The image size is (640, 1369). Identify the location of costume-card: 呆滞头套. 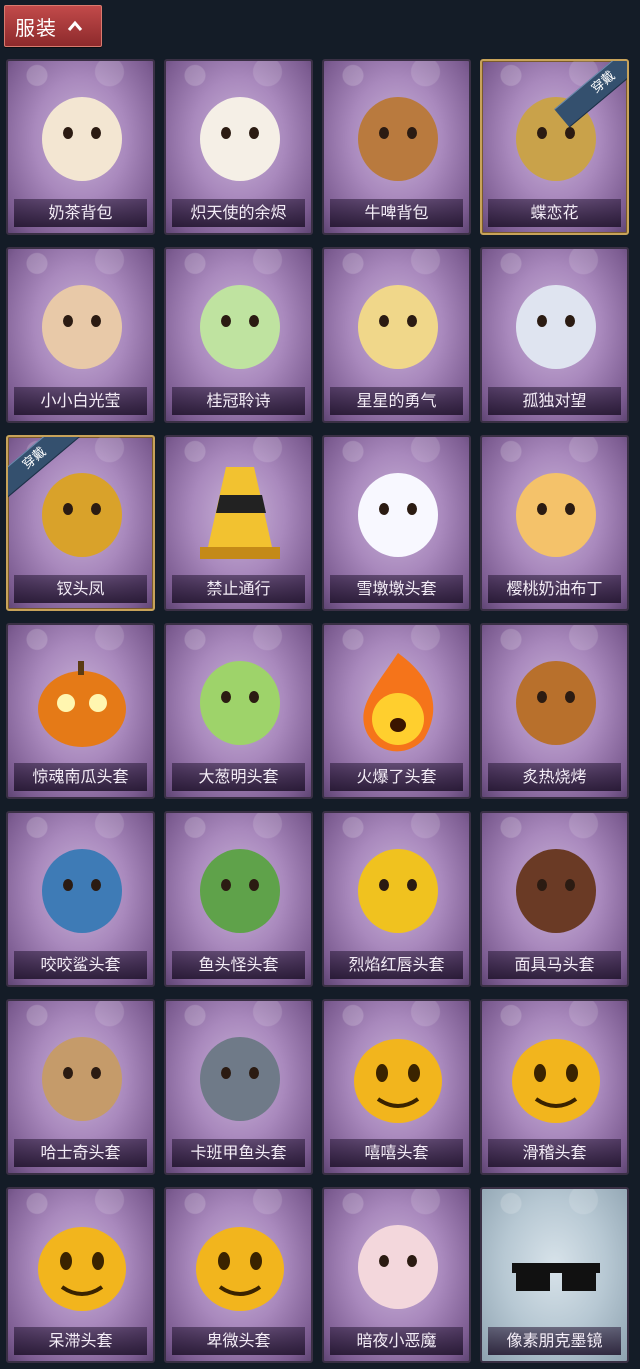
(80, 1275).